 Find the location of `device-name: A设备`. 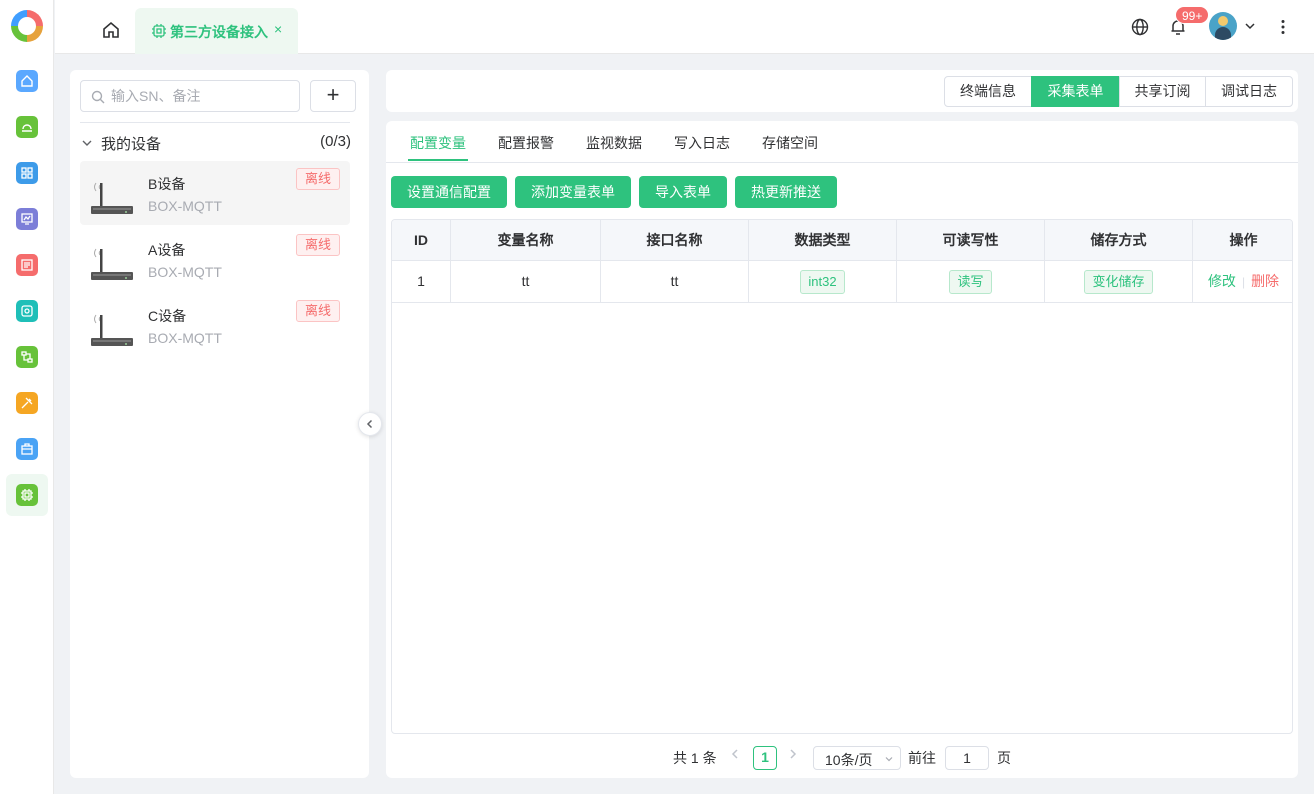

device-name: A设备 is located at coordinates (167, 250).